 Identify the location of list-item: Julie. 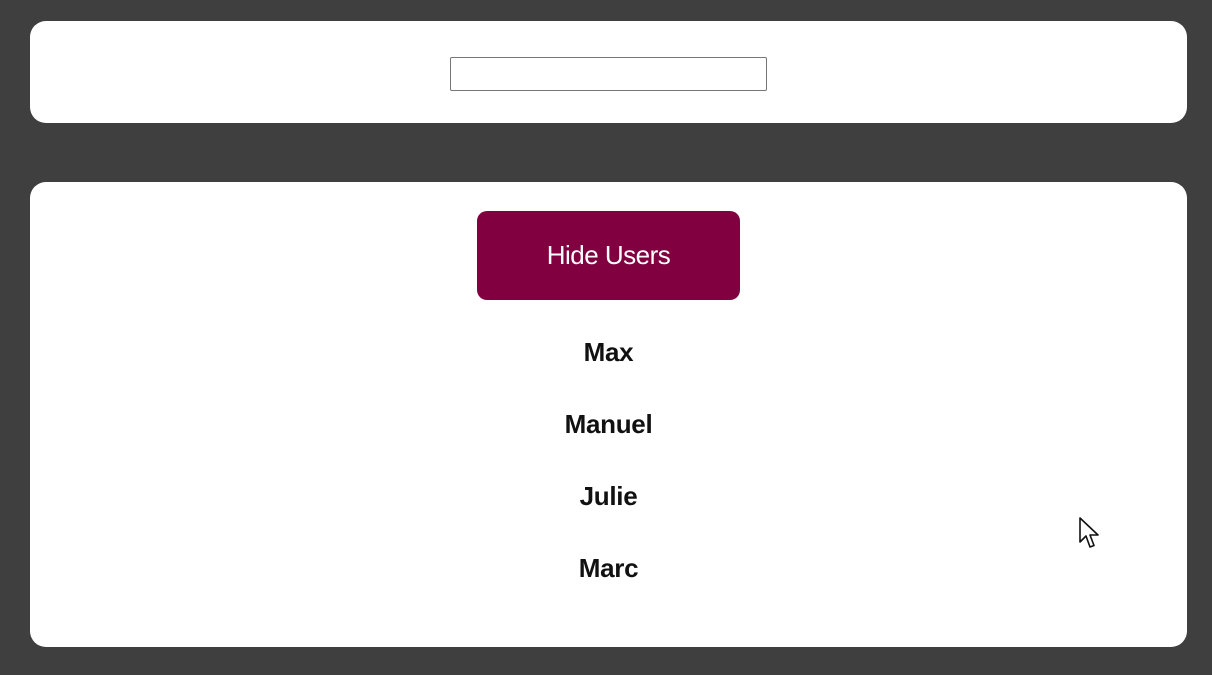
(608, 495).